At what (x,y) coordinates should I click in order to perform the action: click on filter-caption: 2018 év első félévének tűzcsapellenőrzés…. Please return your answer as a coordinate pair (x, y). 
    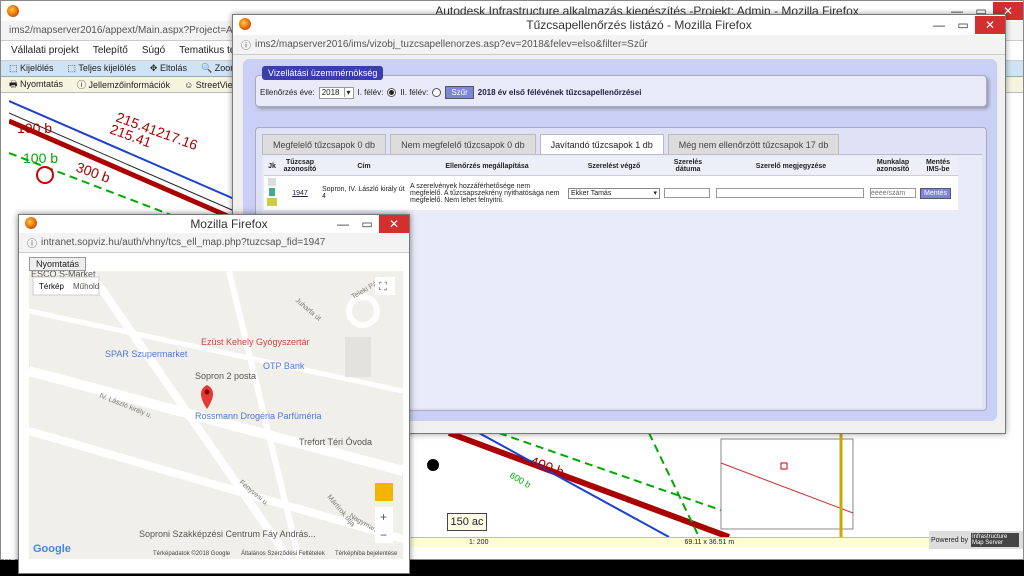
    Looking at the image, I should click on (559, 92).